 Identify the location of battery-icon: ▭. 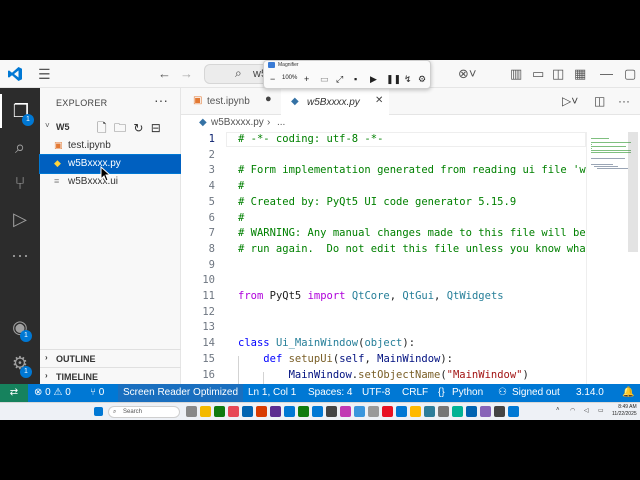
(601, 410).